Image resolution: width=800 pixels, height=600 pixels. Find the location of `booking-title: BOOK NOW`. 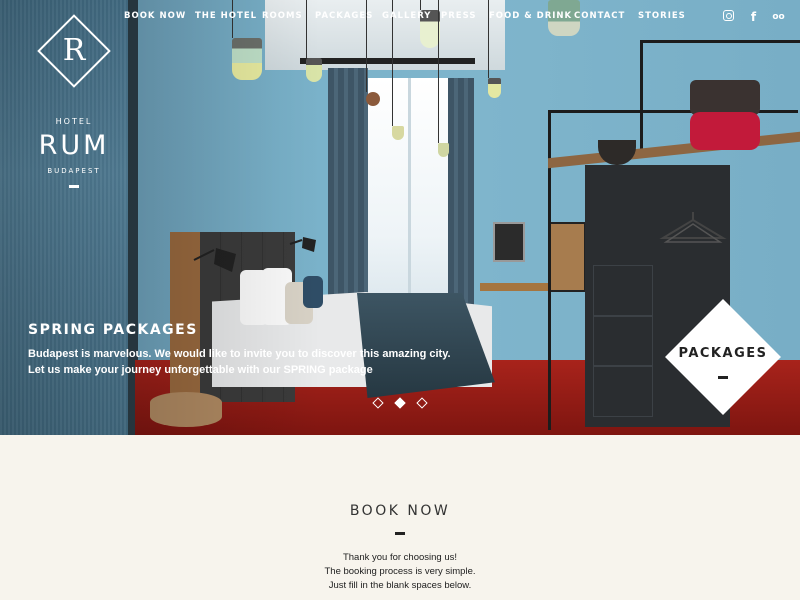

booking-title: BOOK NOW is located at coordinates (400, 511).